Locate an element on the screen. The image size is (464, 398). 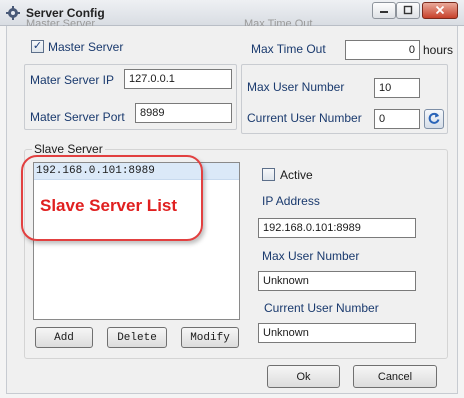
master-server-label: Master Server is located at coordinates (86, 47).